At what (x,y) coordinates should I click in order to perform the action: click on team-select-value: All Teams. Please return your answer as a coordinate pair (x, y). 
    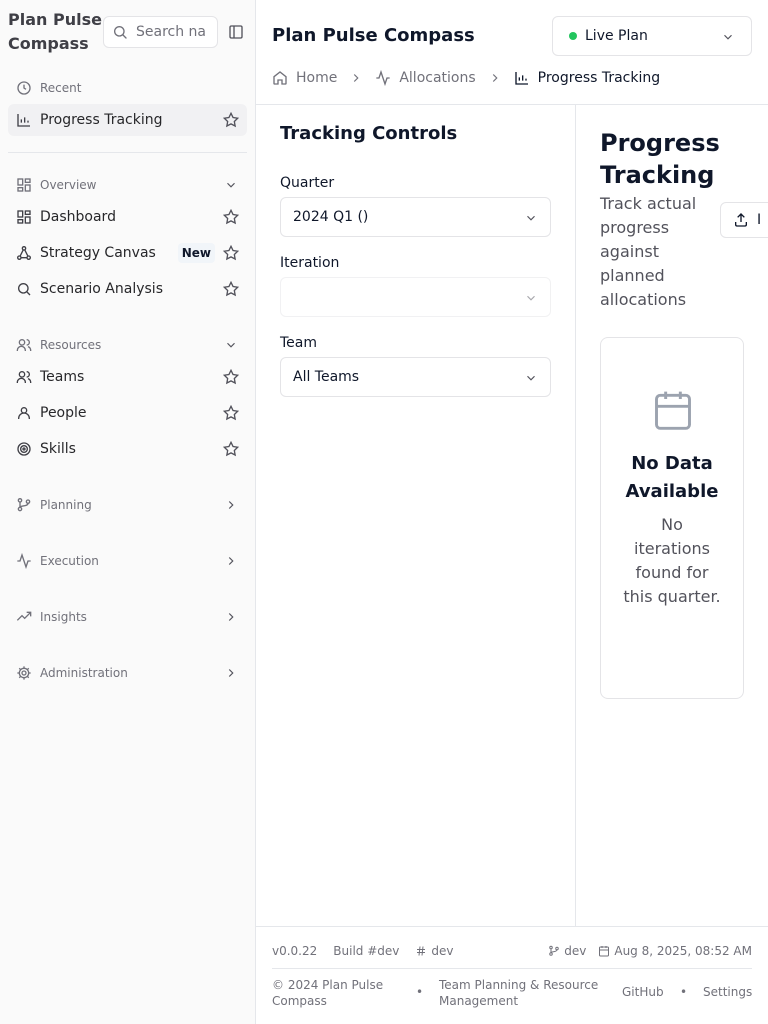
    Looking at the image, I should click on (326, 377).